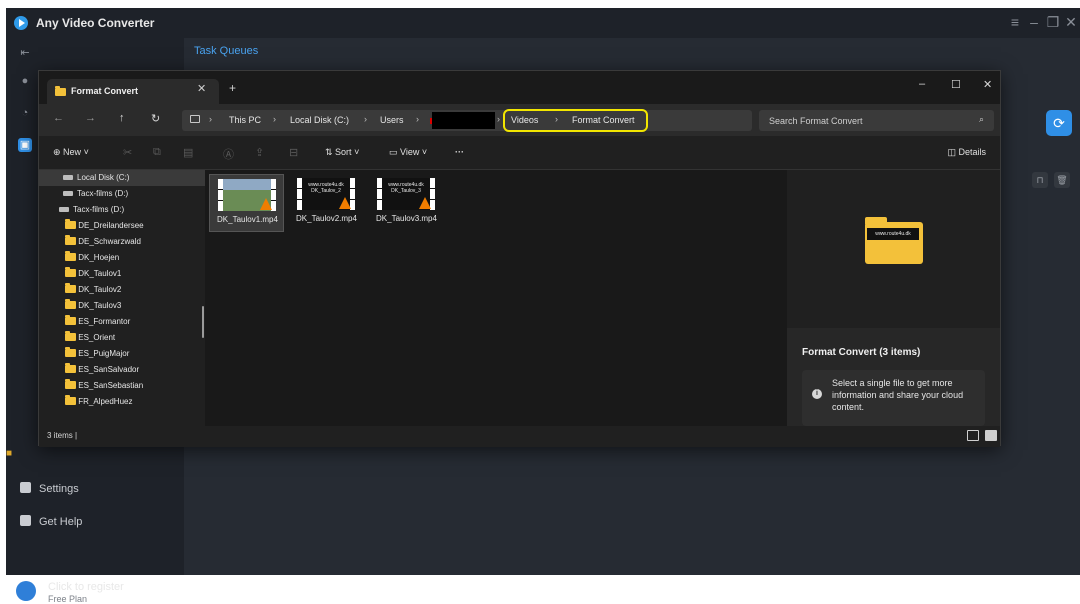 This screenshot has height=604, width=1080. What do you see at coordinates (232, 88) in the screenshot?
I see `new-tab-button: +` at bounding box center [232, 88].